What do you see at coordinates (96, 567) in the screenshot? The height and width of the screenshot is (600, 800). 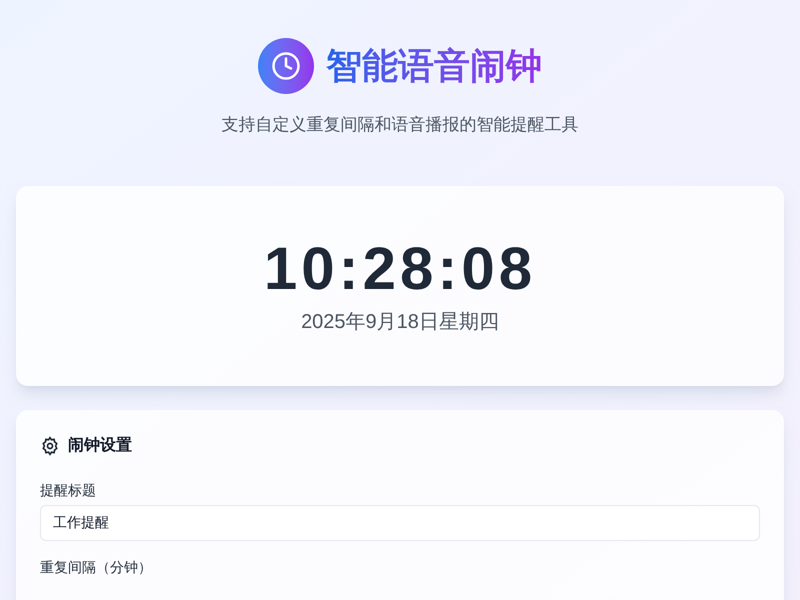 I see `field-label: 重复间隔（分钟）` at bounding box center [96, 567].